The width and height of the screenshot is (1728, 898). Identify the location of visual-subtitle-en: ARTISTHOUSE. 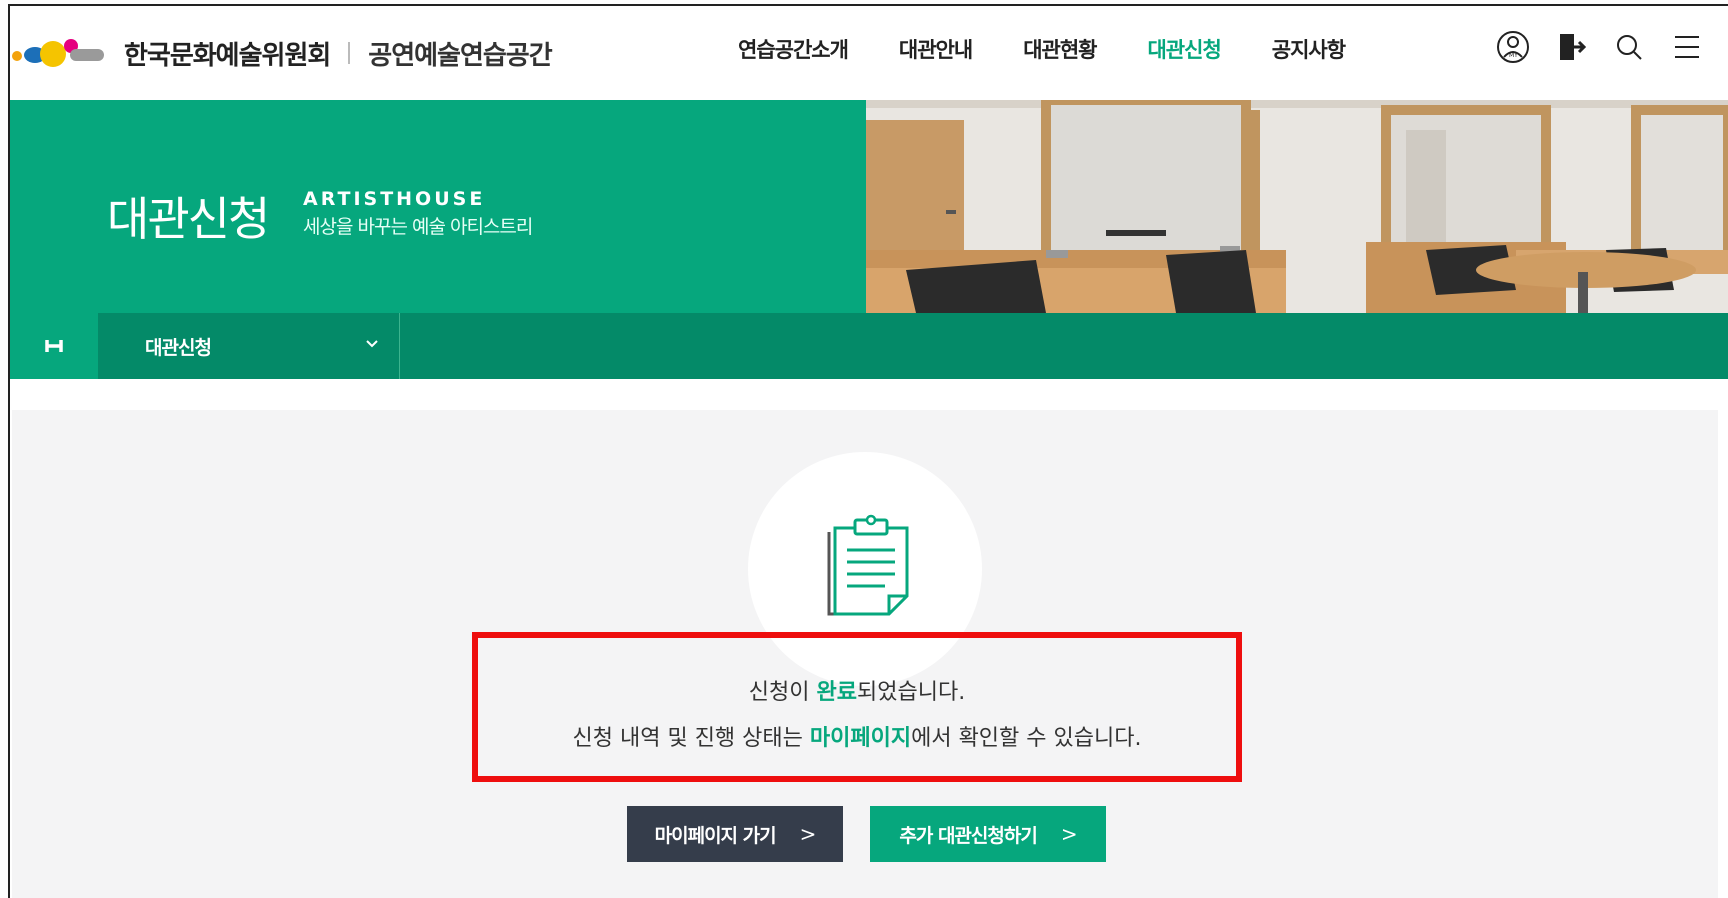
(394, 199).